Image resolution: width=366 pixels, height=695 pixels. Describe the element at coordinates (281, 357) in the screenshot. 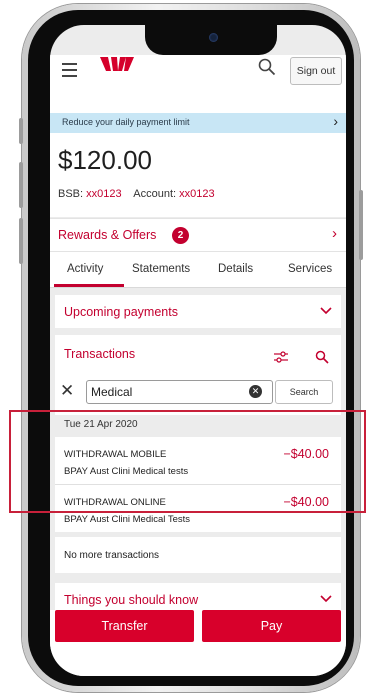

I see `filter-icon` at that location.